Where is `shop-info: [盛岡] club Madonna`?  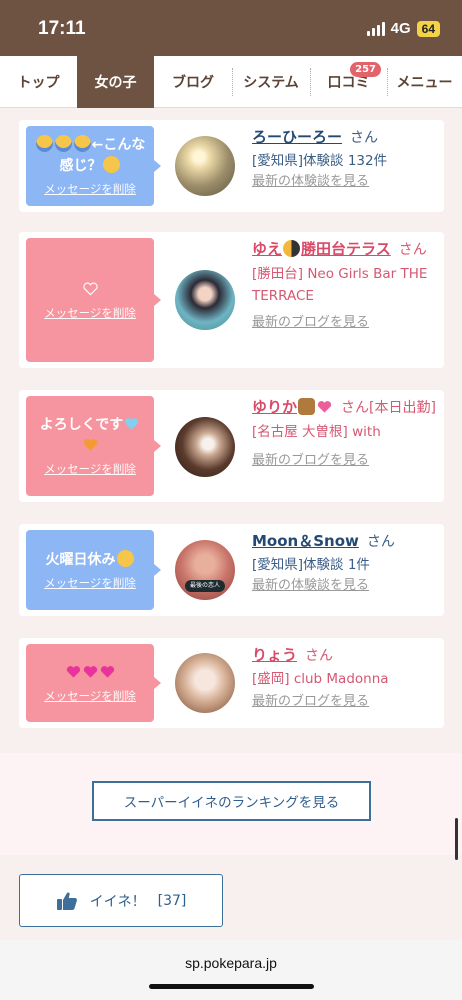
shop-info: [盛岡] club Madonna is located at coordinates (344, 679).